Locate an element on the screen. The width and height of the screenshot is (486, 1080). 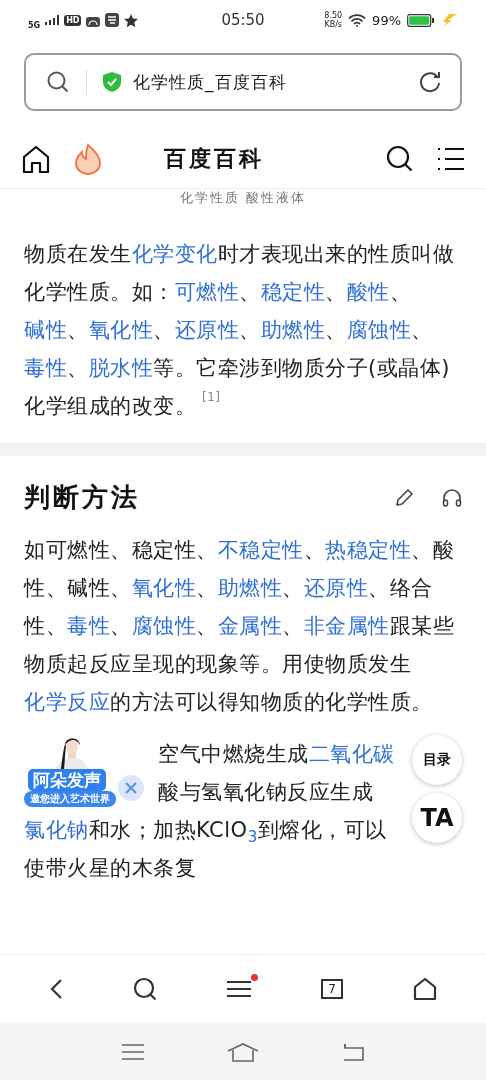
link: 化学变化 is located at coordinates (174, 254).